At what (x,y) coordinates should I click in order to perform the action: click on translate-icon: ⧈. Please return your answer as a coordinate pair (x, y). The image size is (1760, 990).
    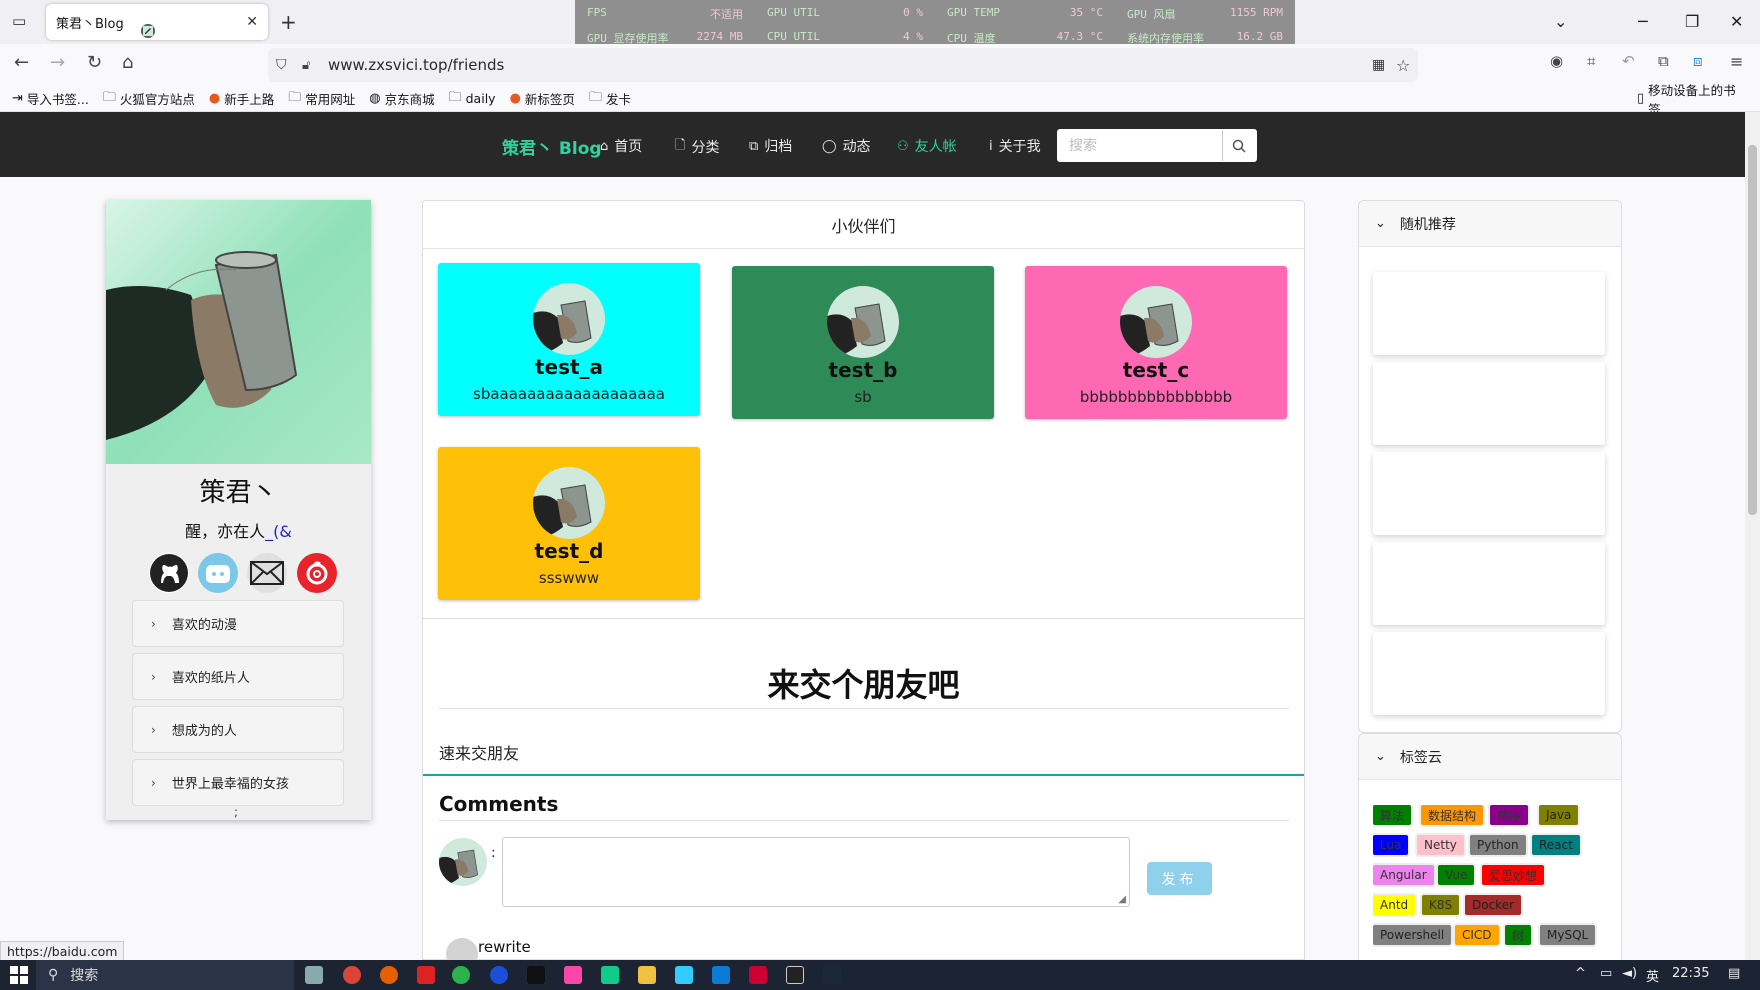
    Looking at the image, I should click on (1698, 61).